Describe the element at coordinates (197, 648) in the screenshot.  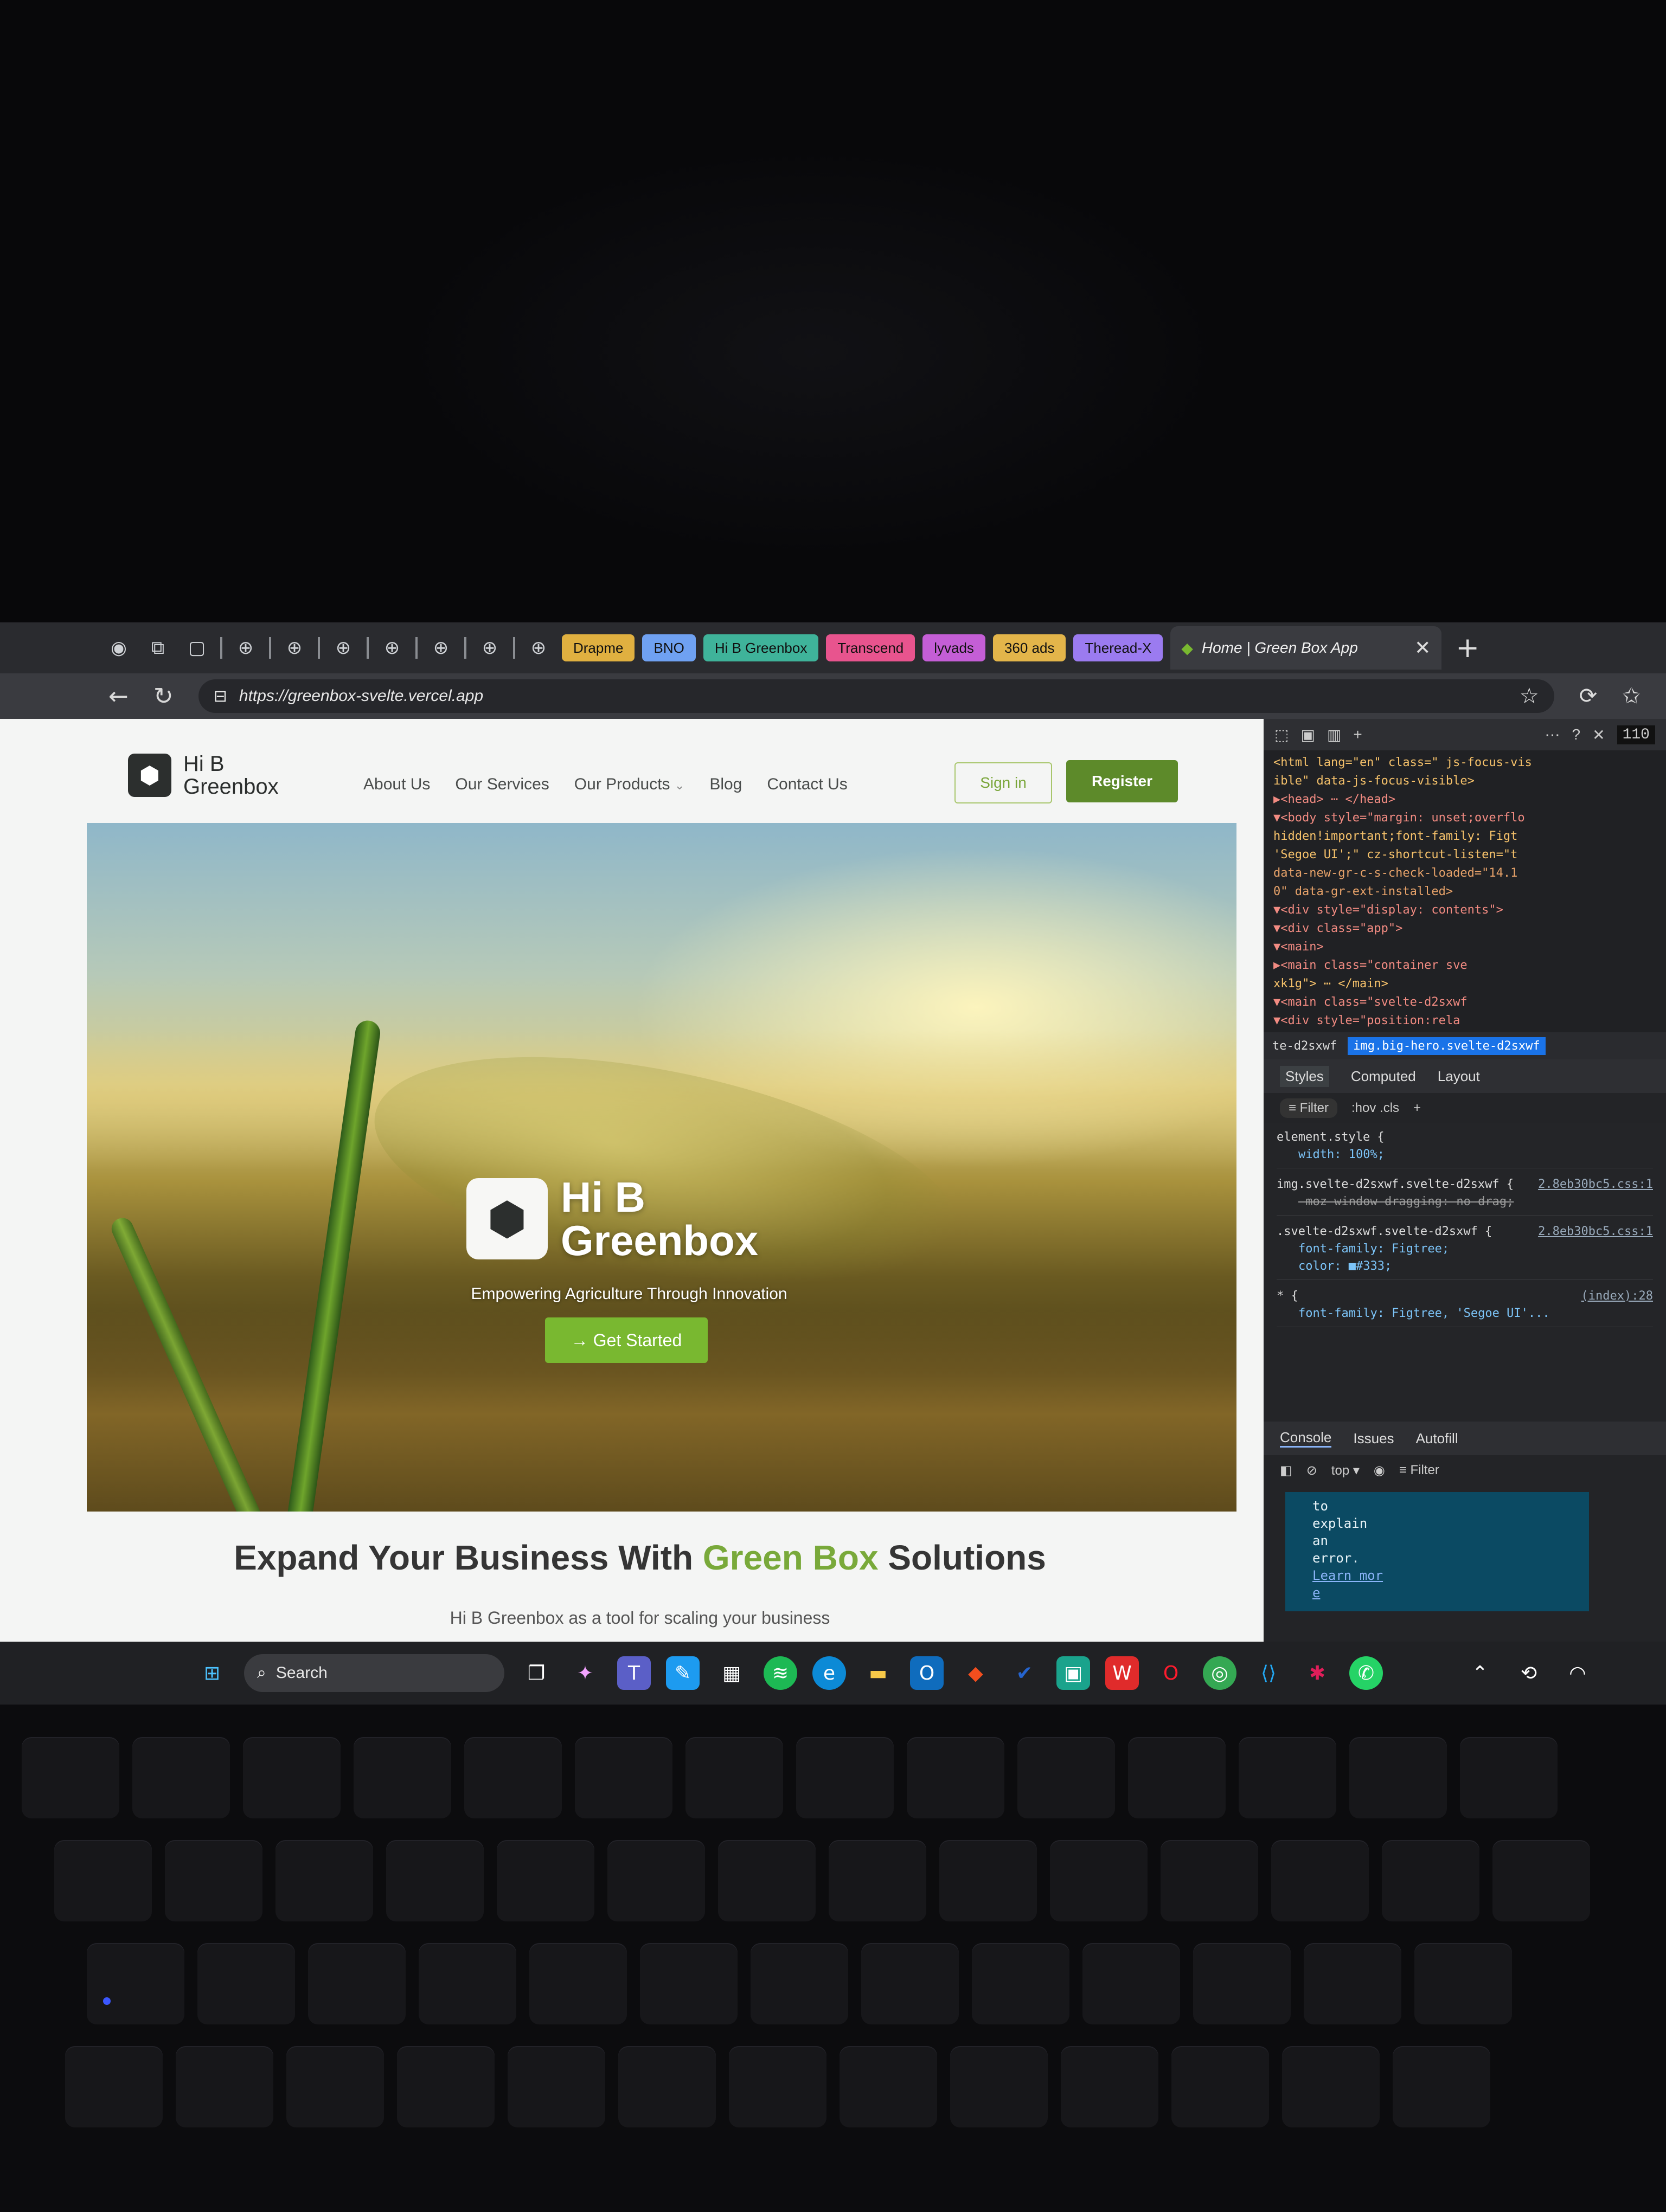
I see `tab-actions-icon: ▢` at that location.